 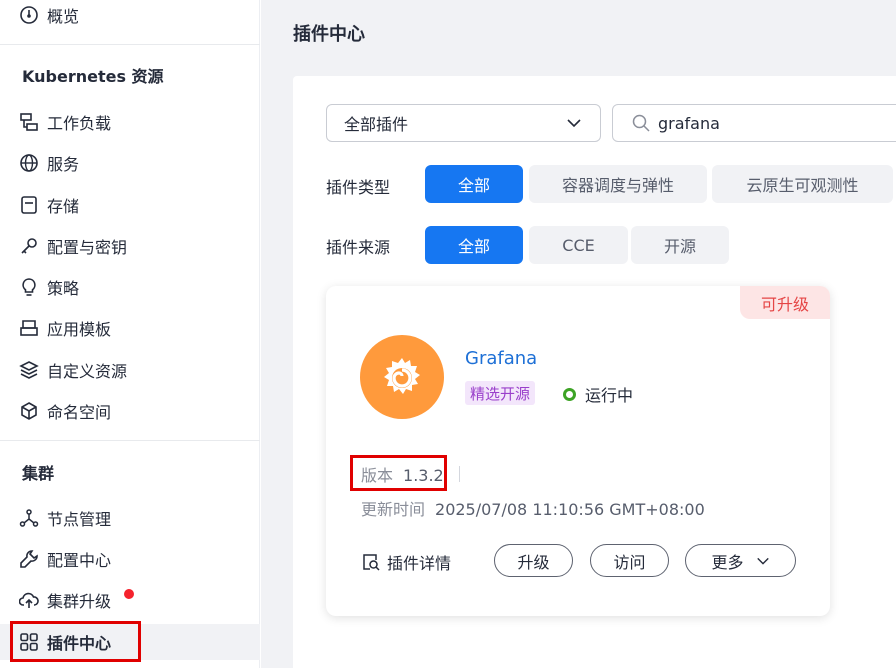 What do you see at coordinates (130, 205) in the screenshot?
I see `sidebar-item-storage: 存储` at bounding box center [130, 205].